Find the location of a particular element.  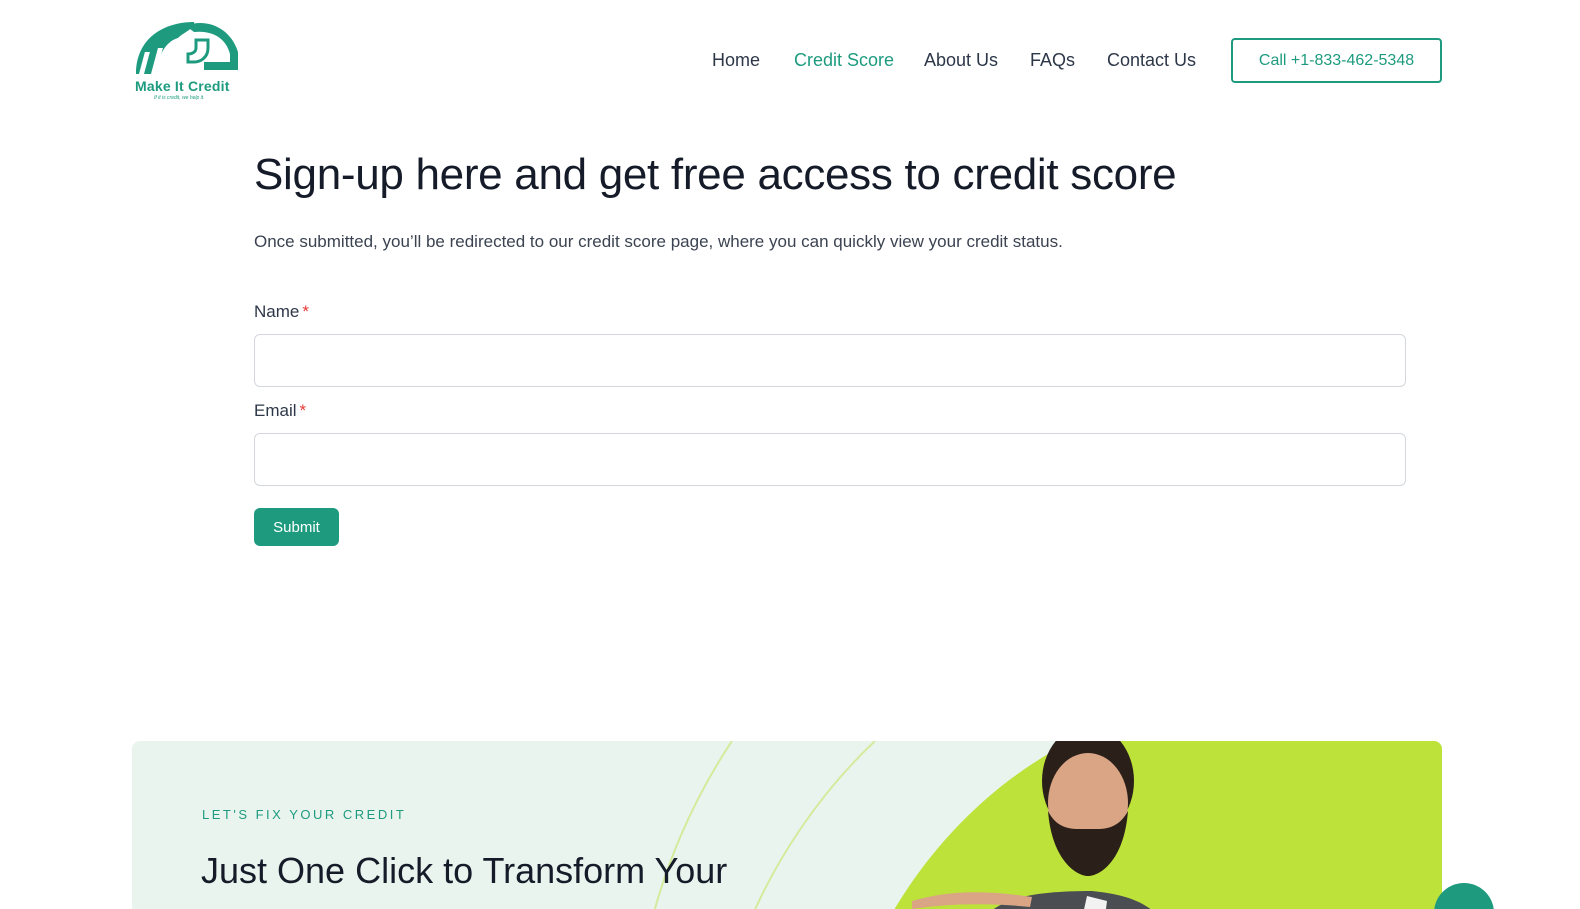

nav-credit-score: Credit Score is located at coordinates (844, 60).